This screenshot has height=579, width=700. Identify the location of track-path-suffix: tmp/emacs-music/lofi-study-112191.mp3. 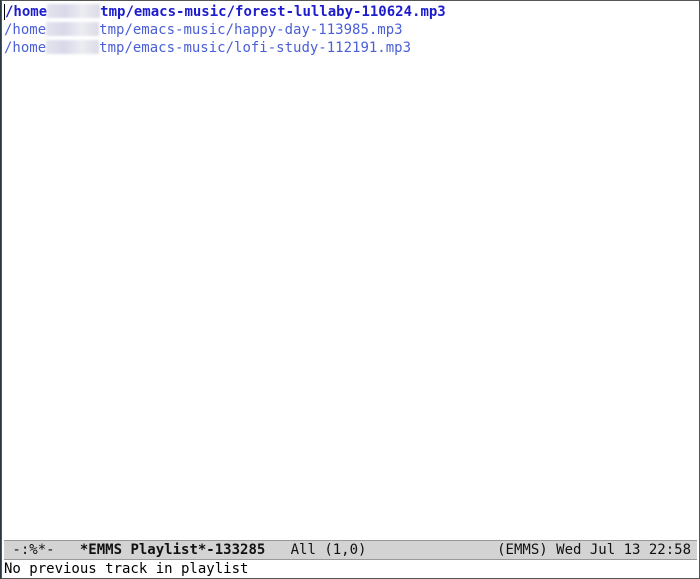
(255, 48).